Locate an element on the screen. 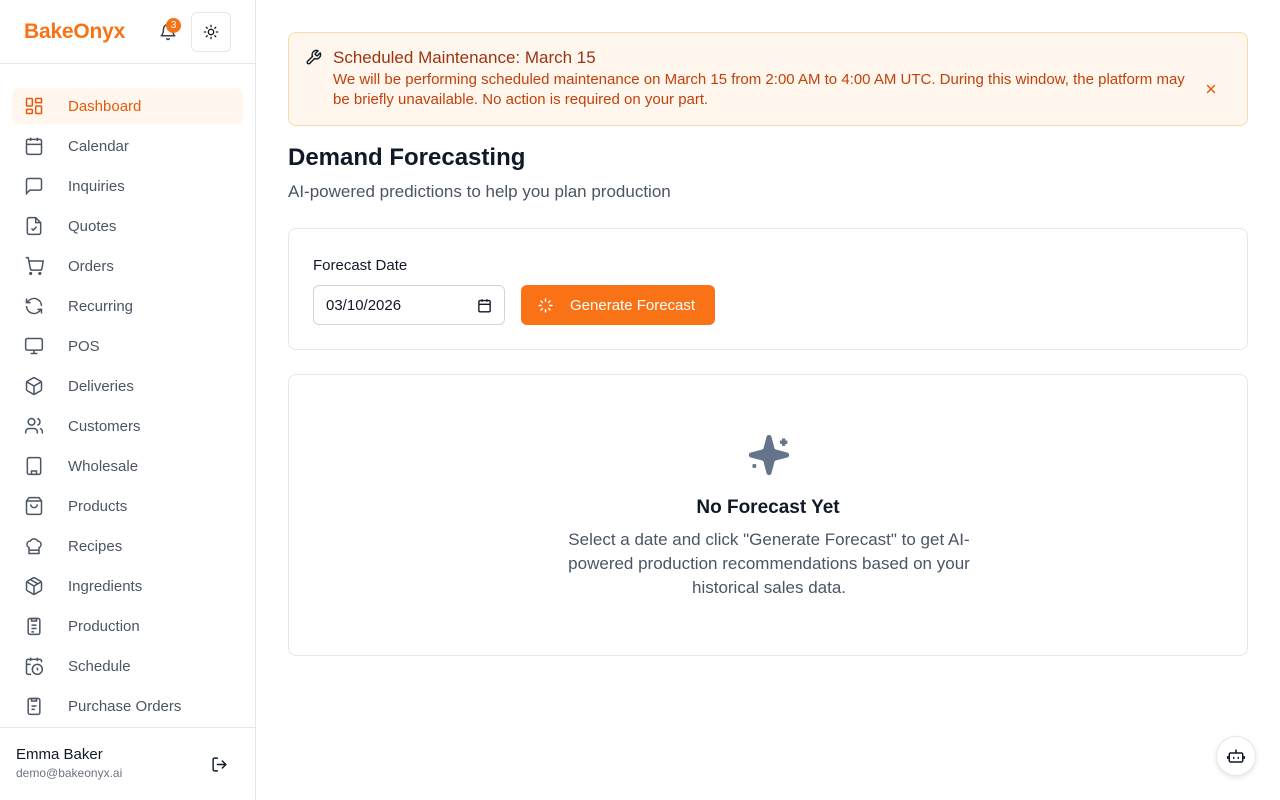  sidebar-item-deliveries: Deliveries is located at coordinates (127, 386).